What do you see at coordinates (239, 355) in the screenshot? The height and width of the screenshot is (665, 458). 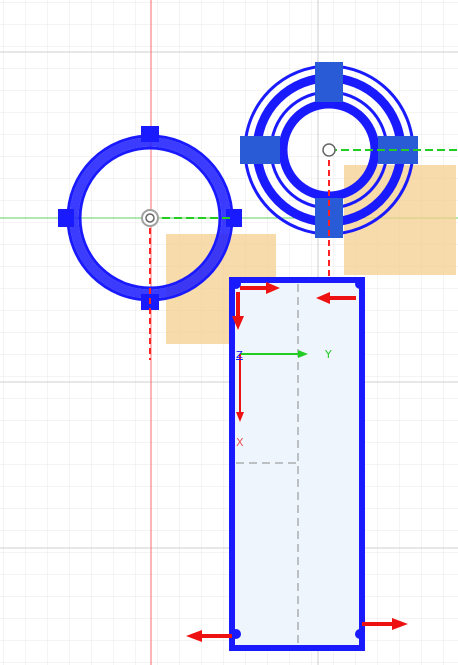 I see `triad-z-label: Z` at bounding box center [239, 355].